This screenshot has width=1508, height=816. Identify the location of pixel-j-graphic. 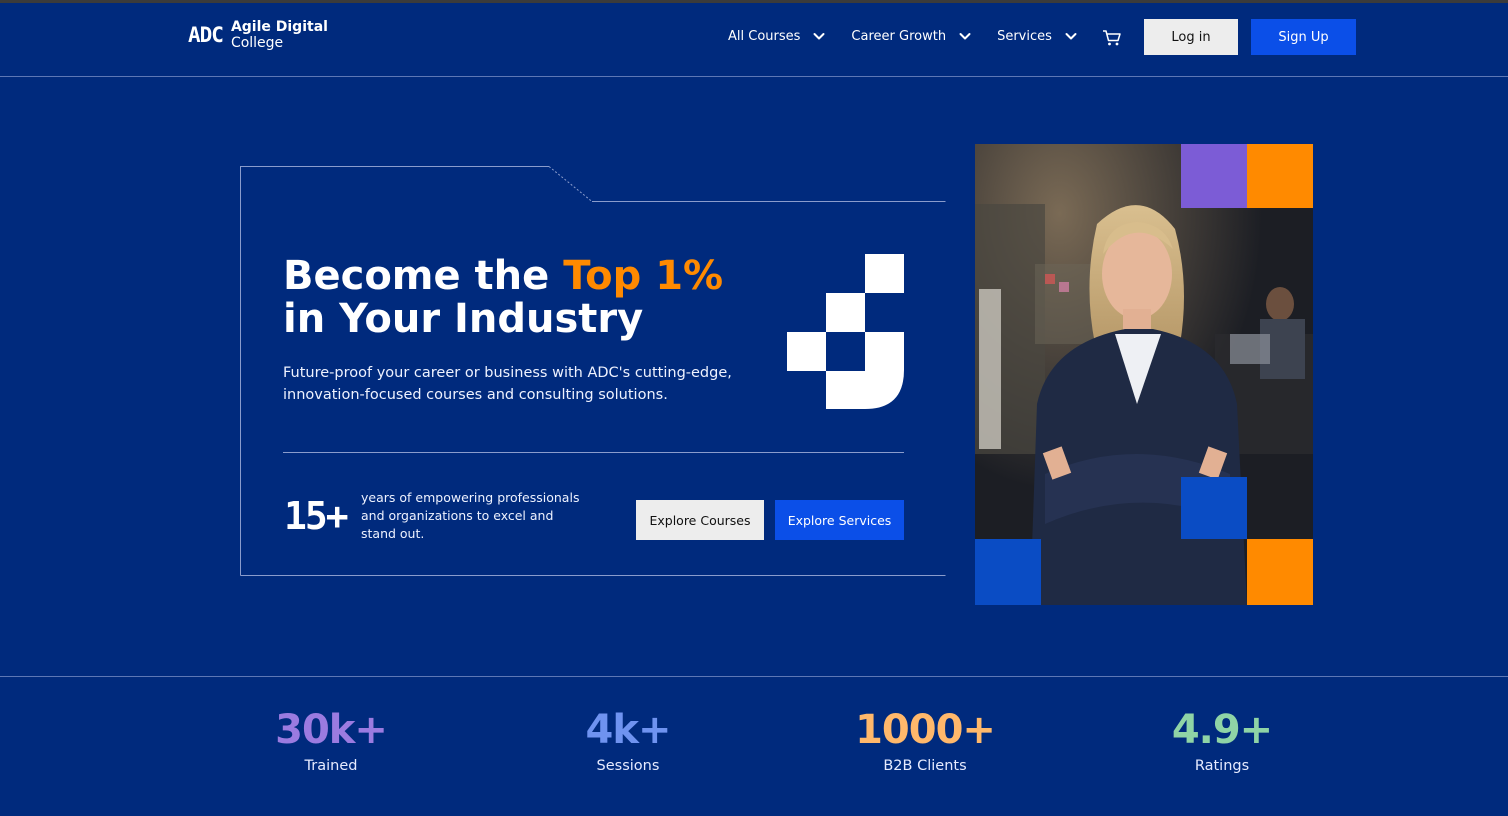
(845, 331).